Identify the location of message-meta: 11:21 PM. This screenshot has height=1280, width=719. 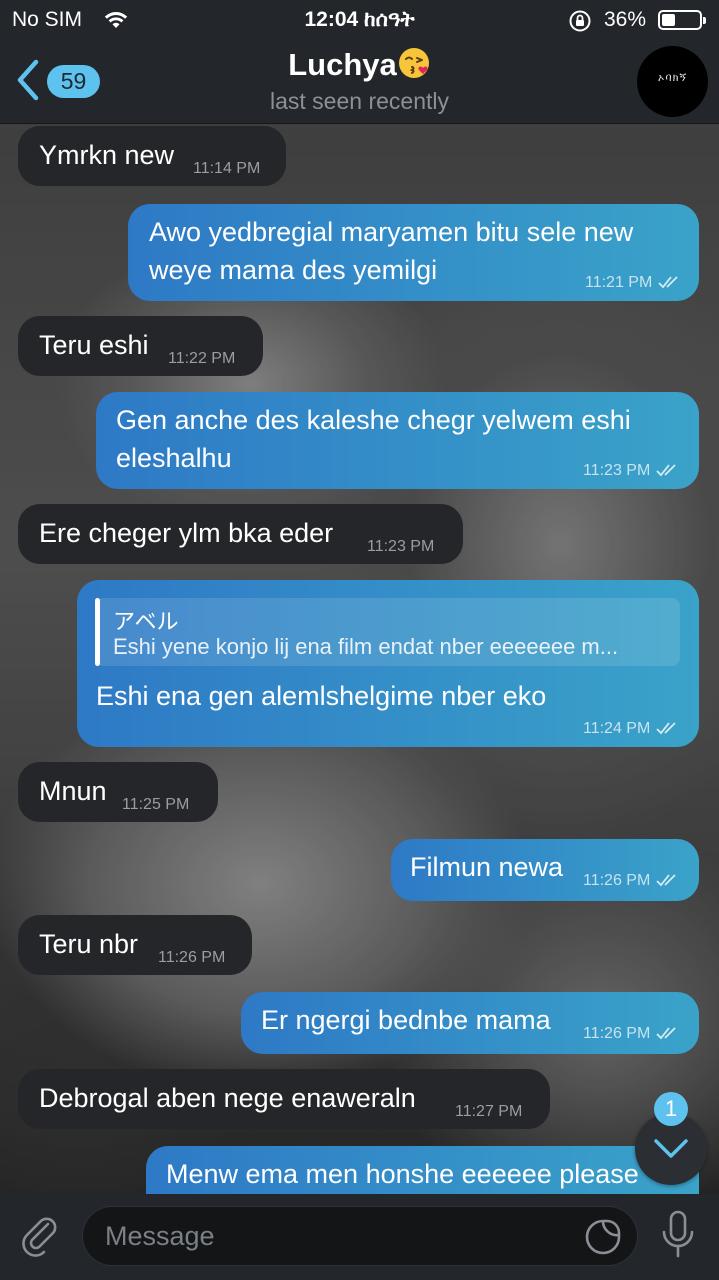
(632, 283).